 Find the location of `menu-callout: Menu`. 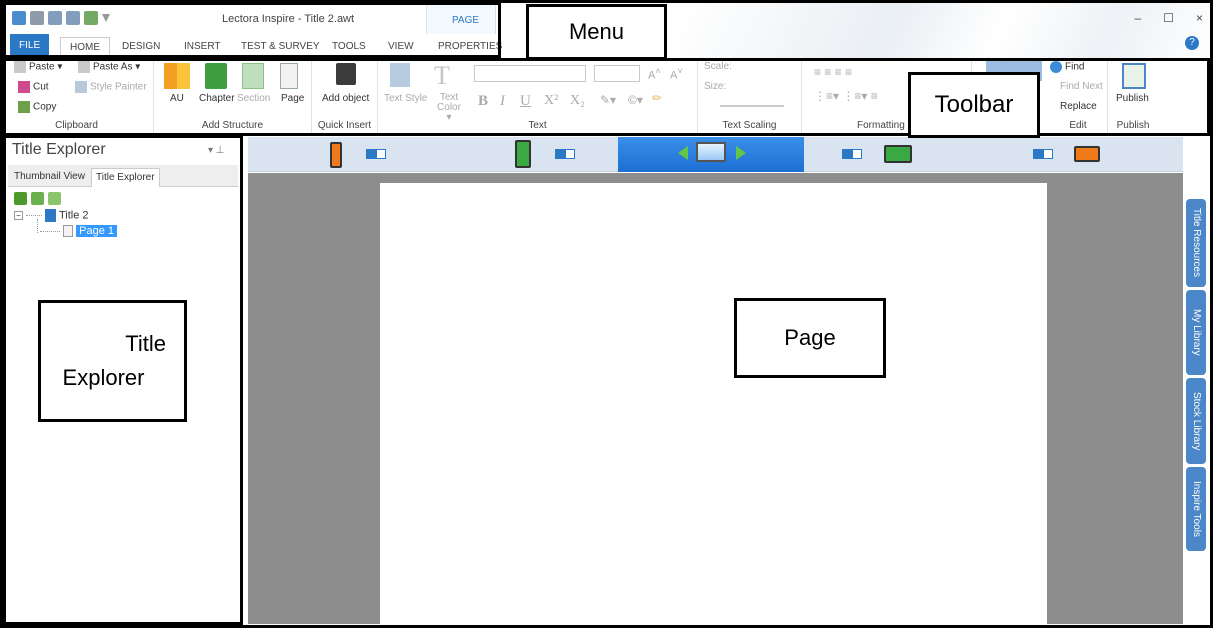

menu-callout: Menu is located at coordinates (596, 32).